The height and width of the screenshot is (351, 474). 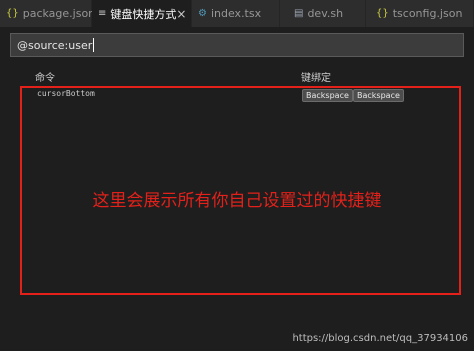 What do you see at coordinates (316, 76) in the screenshot?
I see `column-header-keybinding: 键绑定` at bounding box center [316, 76].